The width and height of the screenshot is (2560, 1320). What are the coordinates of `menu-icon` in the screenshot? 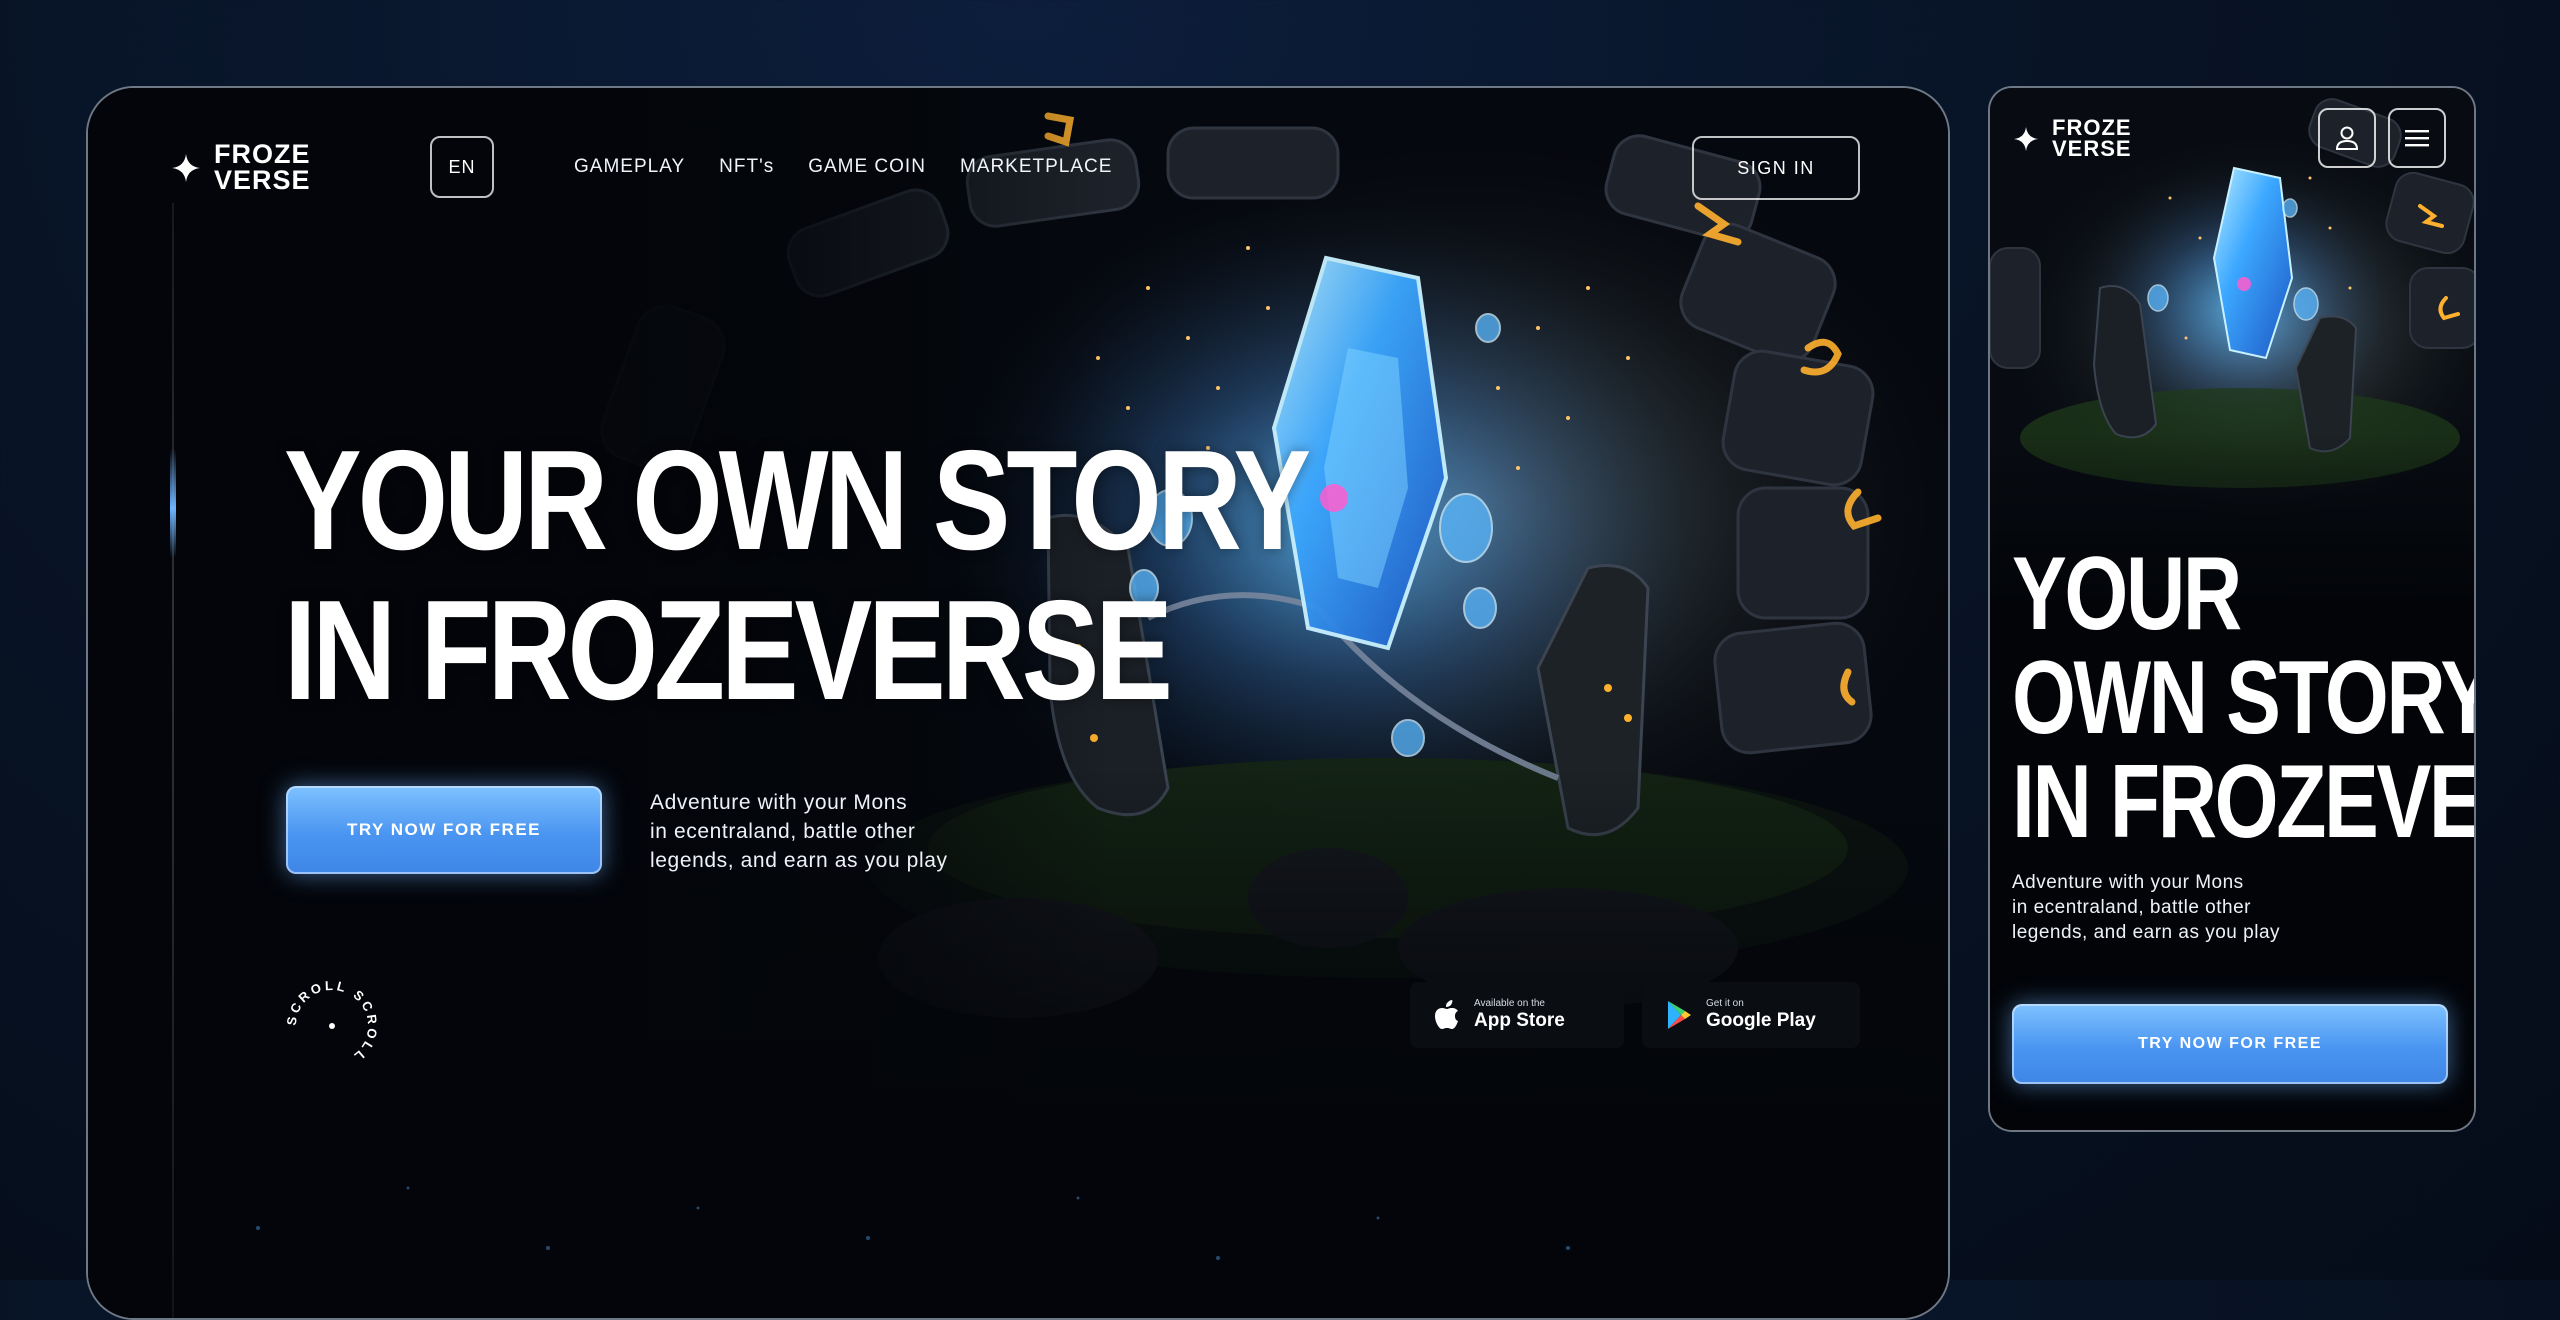 It's located at (2417, 138).